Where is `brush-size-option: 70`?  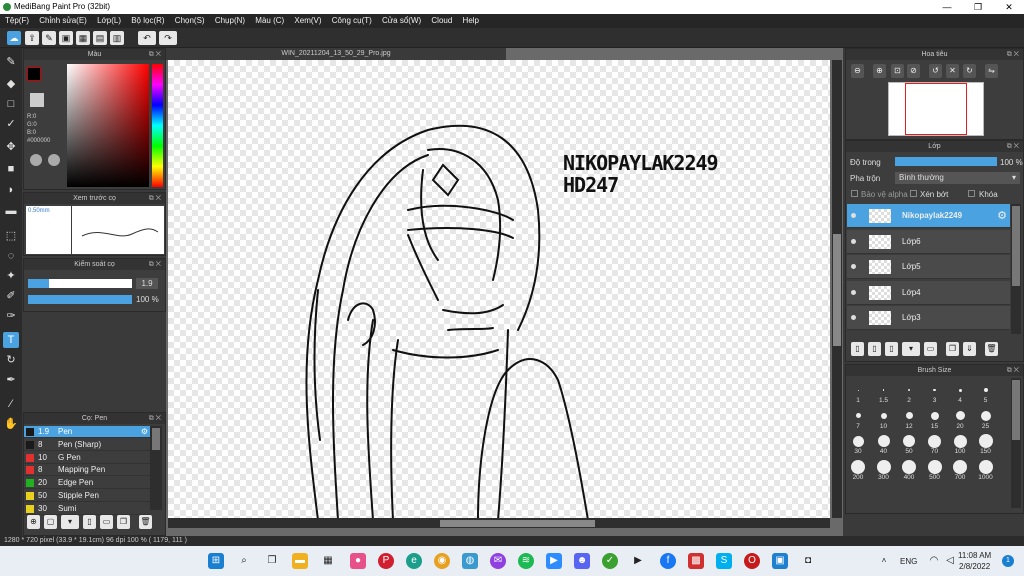
brush-size-option: 70 is located at coordinates (935, 444).